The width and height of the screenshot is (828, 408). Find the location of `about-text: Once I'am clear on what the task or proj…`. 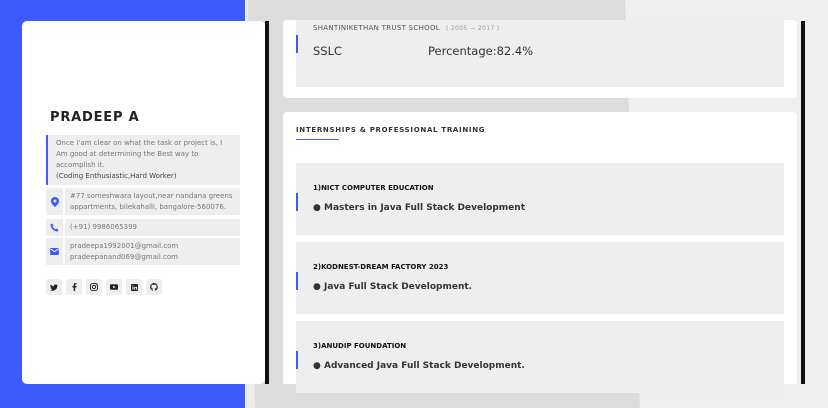

about-text: Once I'am clear on what the task or proj… is located at coordinates (139, 154).